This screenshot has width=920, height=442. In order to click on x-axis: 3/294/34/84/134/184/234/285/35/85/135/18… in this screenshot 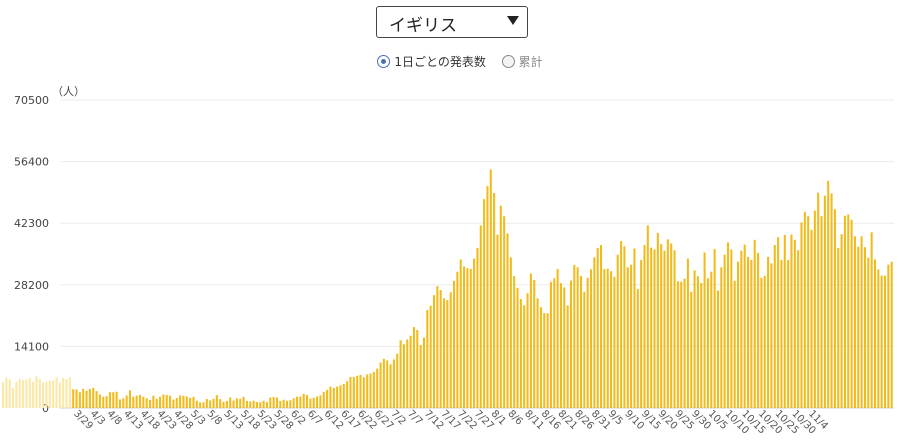, I will do `click(450, 422)`.